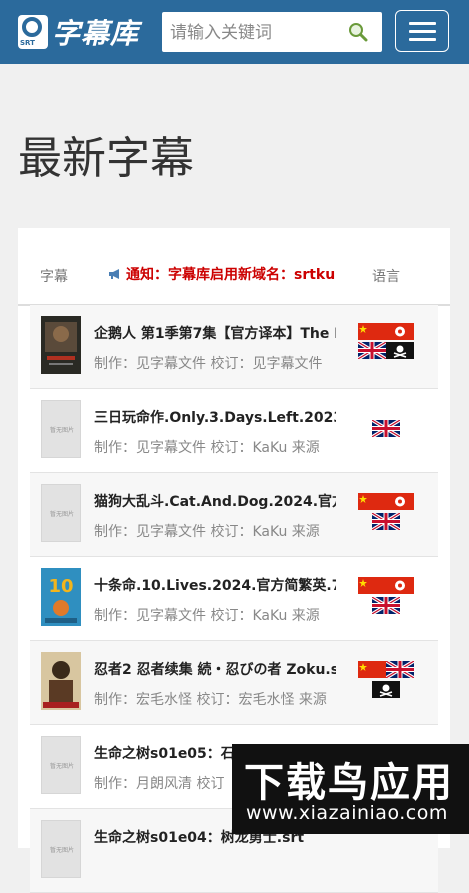 Image resolution: width=469 pixels, height=893 pixels. Describe the element at coordinates (347, 813) in the screenshot. I see `watermark-url: www.xiazainiao.com` at that location.